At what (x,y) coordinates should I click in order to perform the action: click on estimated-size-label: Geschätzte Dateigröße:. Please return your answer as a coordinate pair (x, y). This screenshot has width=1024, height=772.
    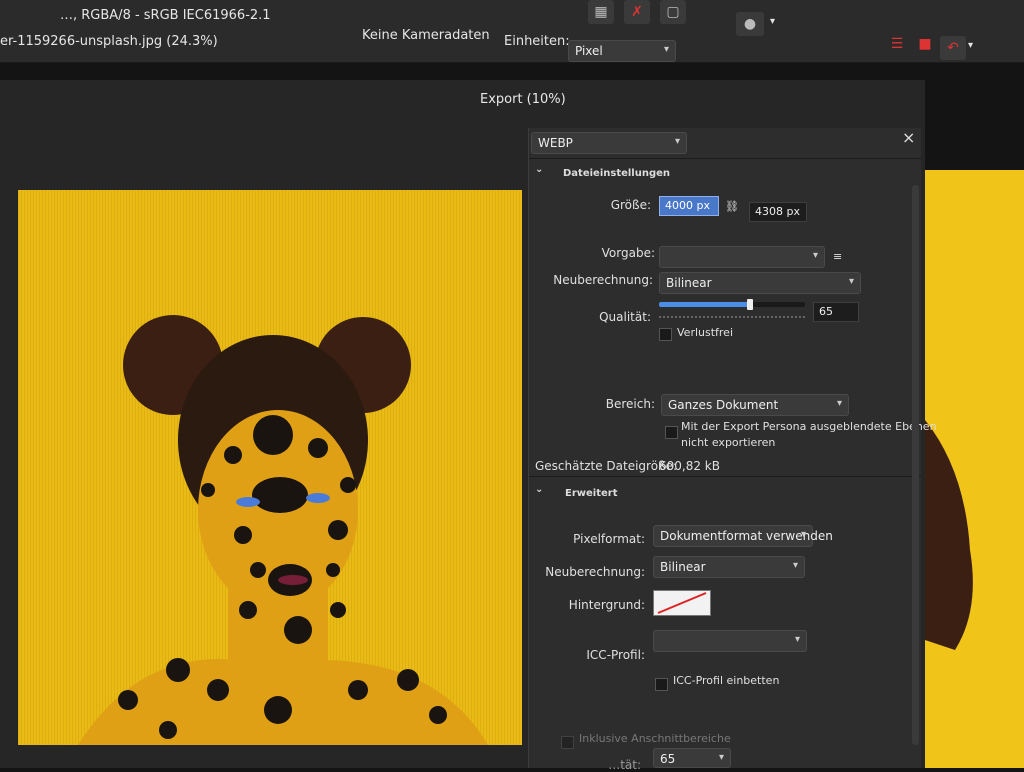
    Looking at the image, I should click on (606, 466).